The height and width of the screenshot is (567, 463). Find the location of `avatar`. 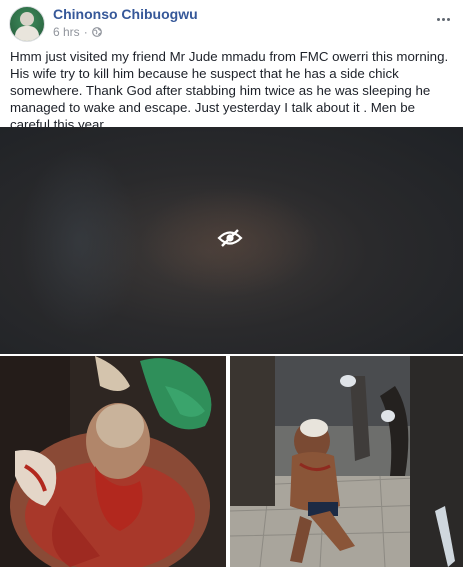

avatar is located at coordinates (27, 24).